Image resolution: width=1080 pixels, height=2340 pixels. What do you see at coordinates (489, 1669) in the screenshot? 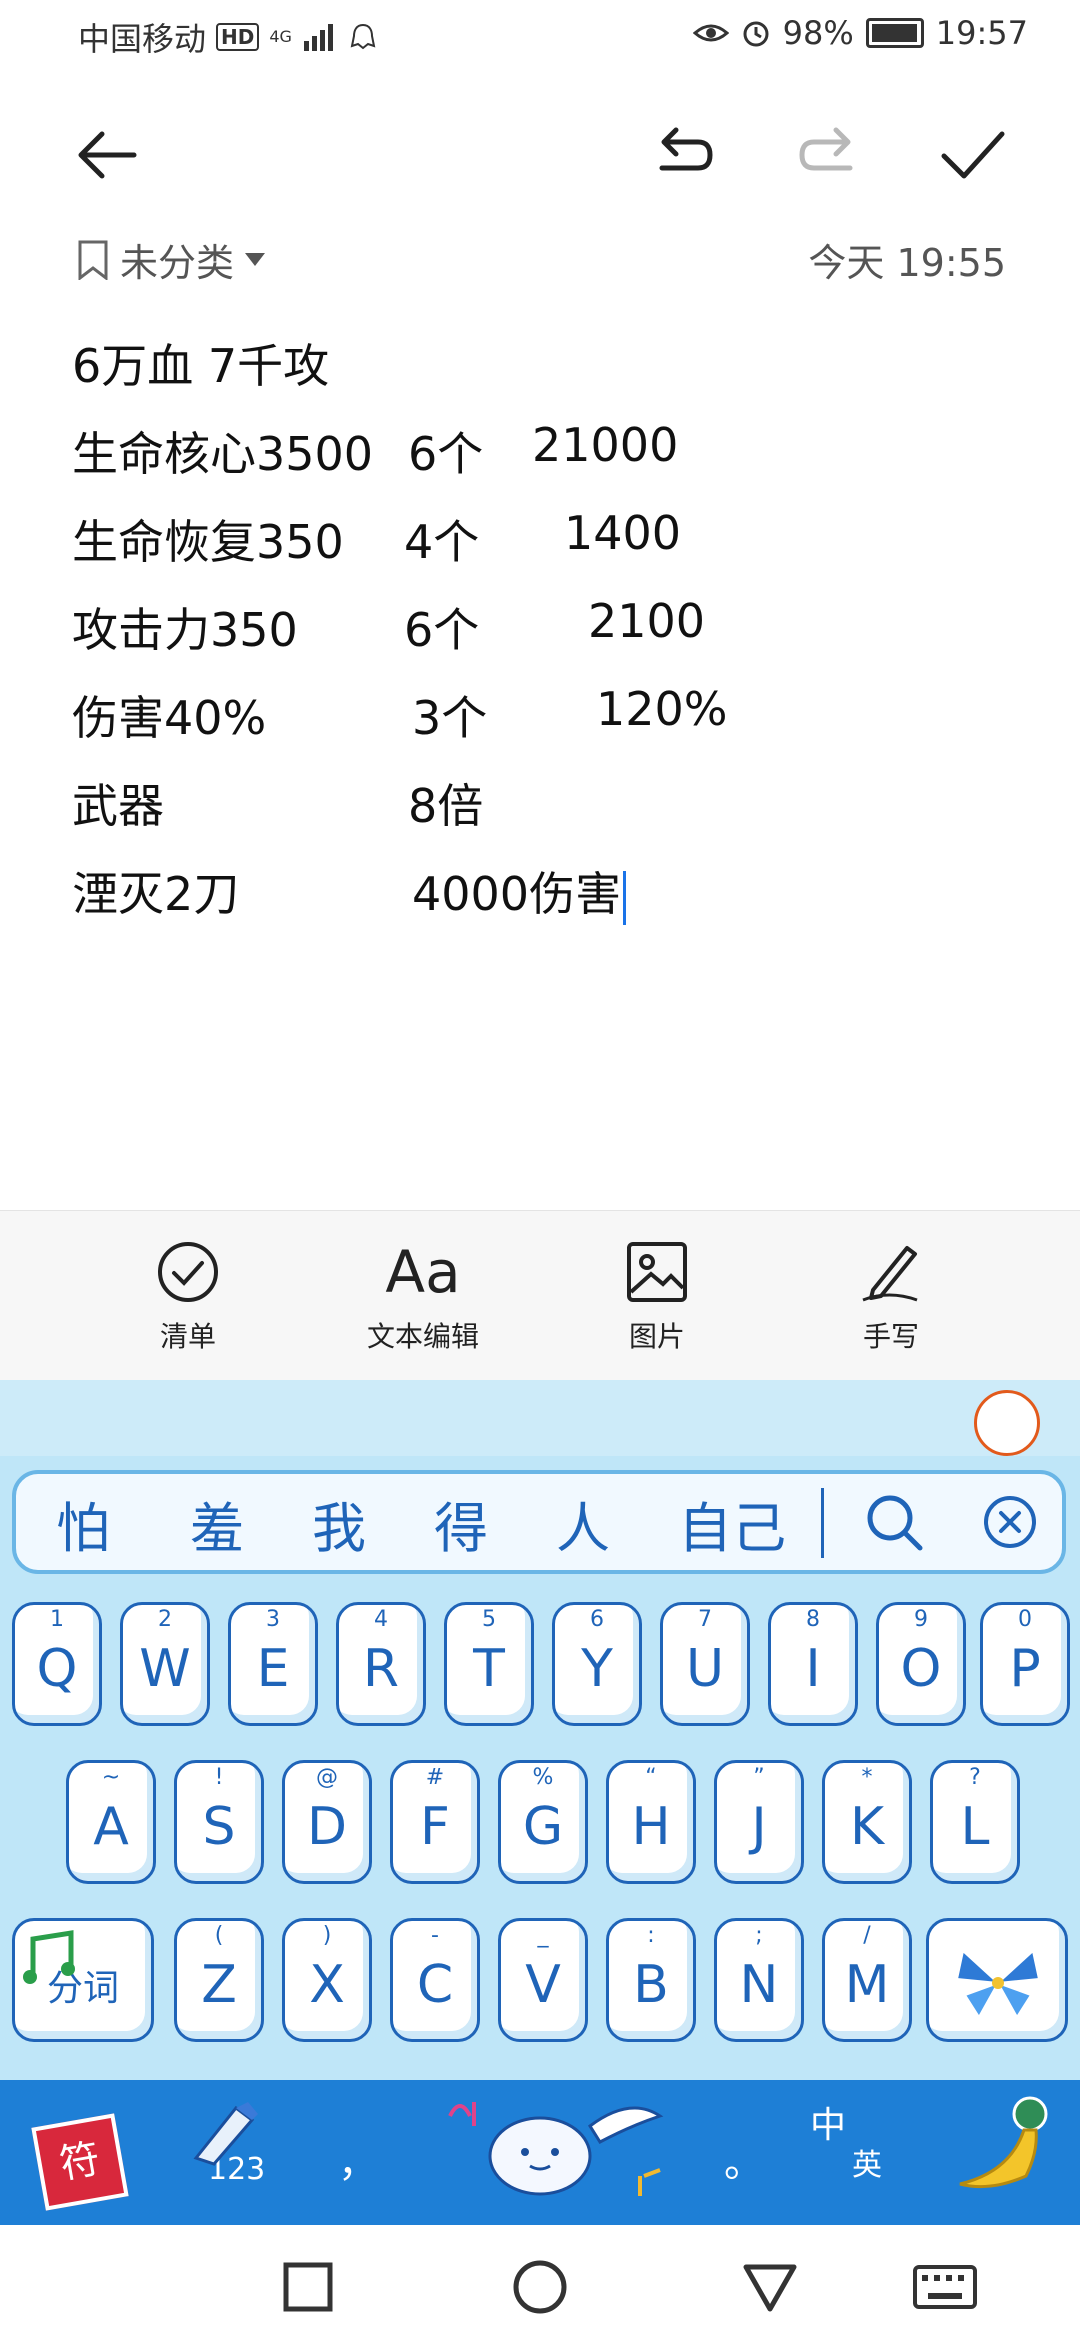
I see `key-label: T` at bounding box center [489, 1669].